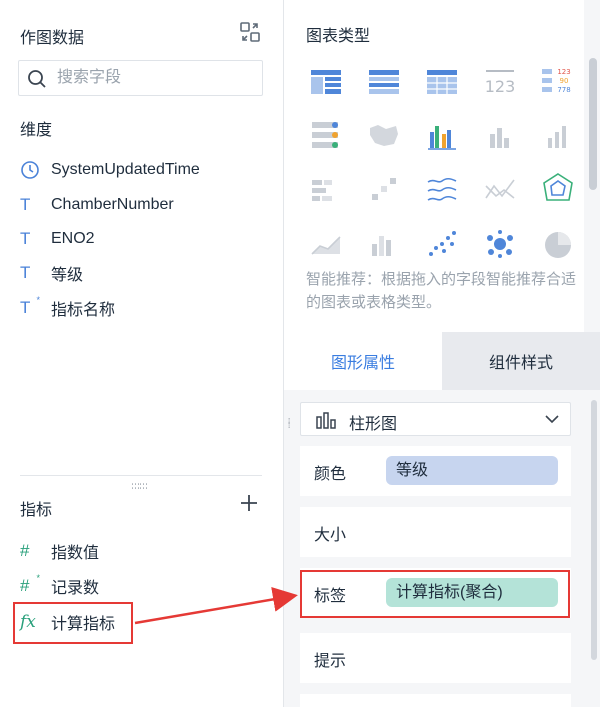 This screenshot has width=600, height=707. Describe the element at coordinates (139, 486) in the screenshot. I see `resize-handle: ⋯⋯ ⋯⋯` at that location.